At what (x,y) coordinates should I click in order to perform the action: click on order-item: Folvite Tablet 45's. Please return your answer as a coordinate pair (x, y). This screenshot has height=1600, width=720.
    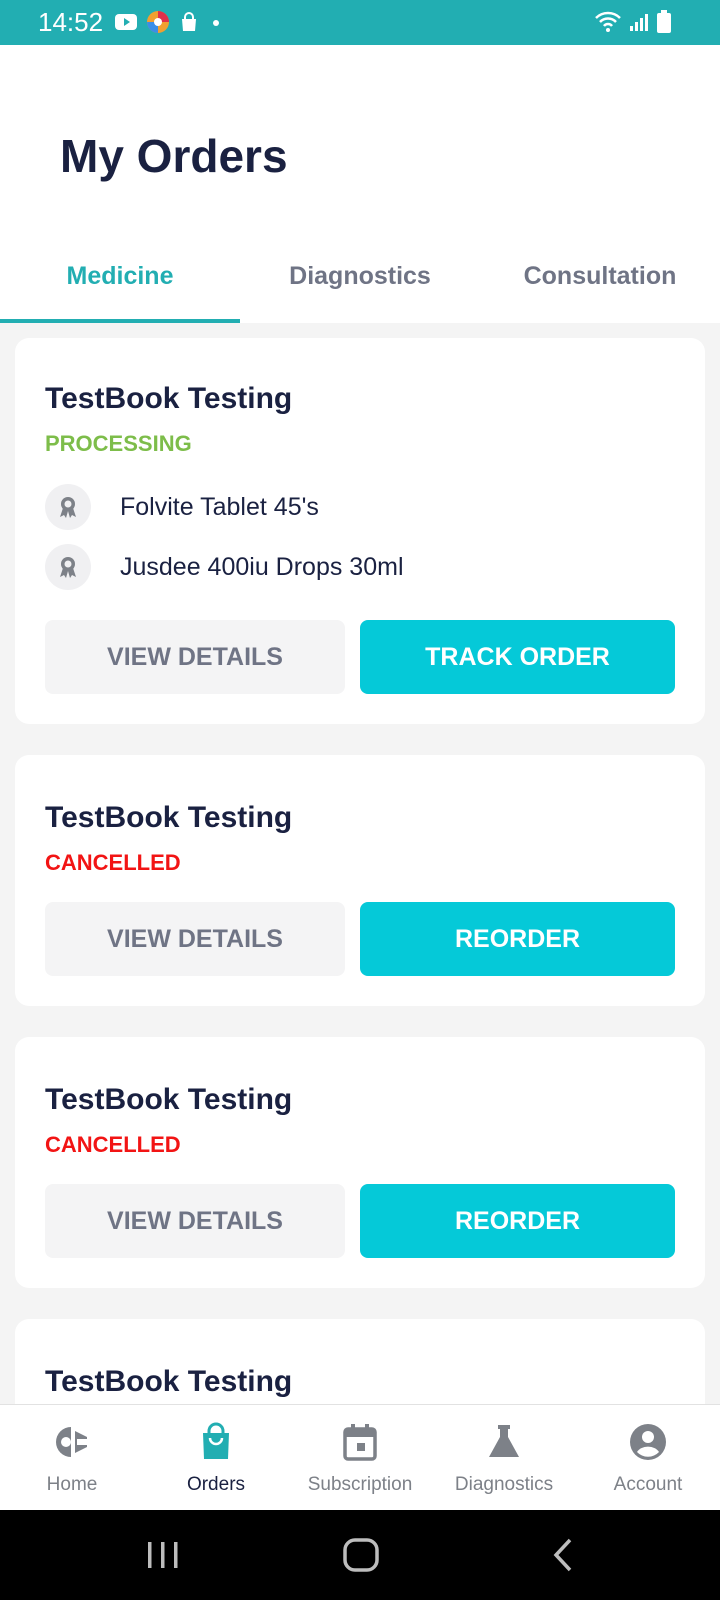
    Looking at the image, I should click on (182, 507).